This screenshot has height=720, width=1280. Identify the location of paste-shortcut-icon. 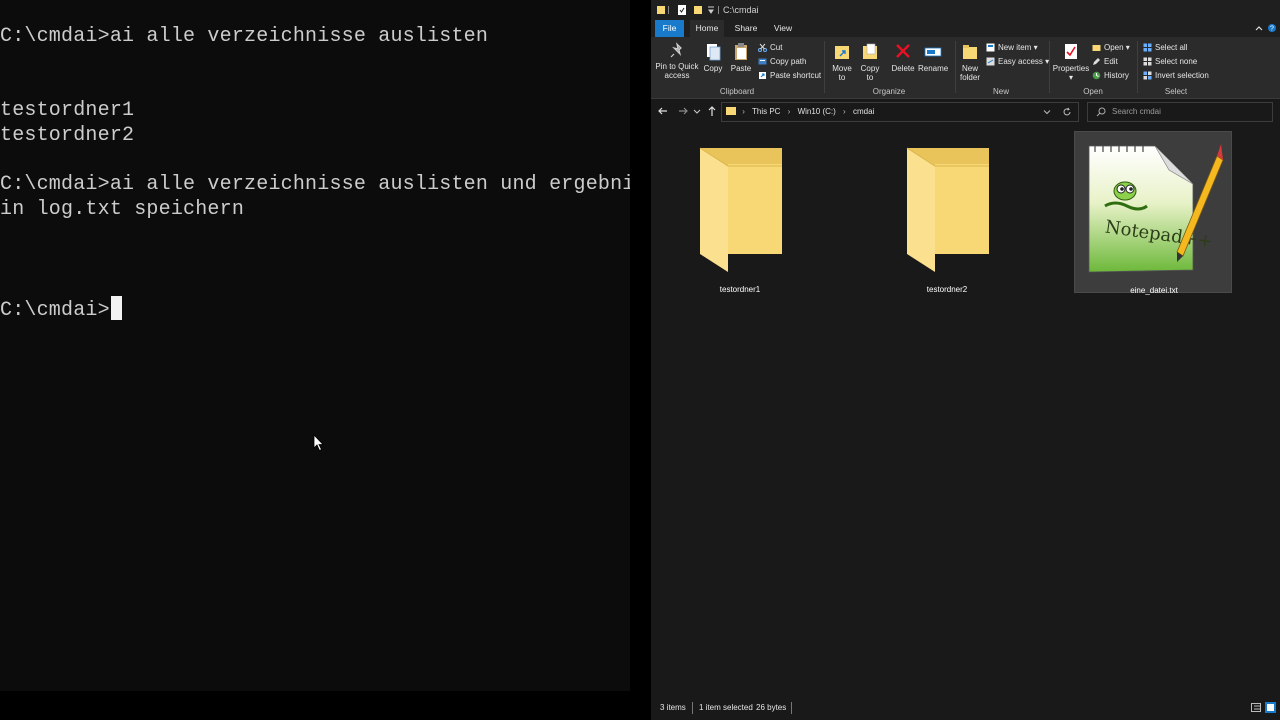
(762, 75).